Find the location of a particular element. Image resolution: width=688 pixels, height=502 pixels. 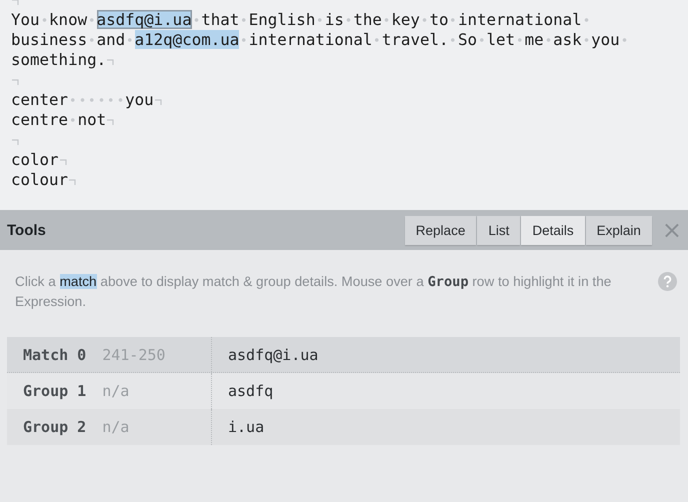

details-row: Match 0 241-250 asdfq@i.ua is located at coordinates (343, 355).